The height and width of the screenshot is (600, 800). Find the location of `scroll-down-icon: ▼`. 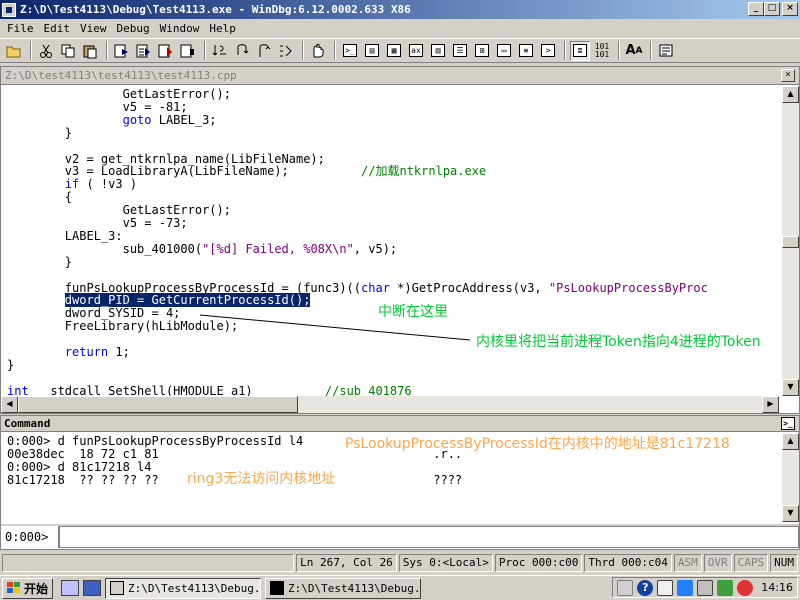

scroll-down-icon: ▼ is located at coordinates (790, 513).